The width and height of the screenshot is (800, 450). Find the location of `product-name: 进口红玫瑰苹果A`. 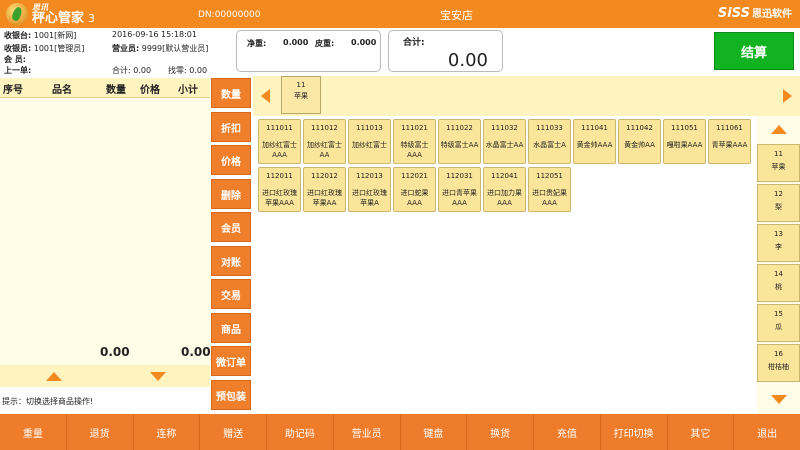

product-name: 进口红玫瑰苹果A is located at coordinates (369, 198).